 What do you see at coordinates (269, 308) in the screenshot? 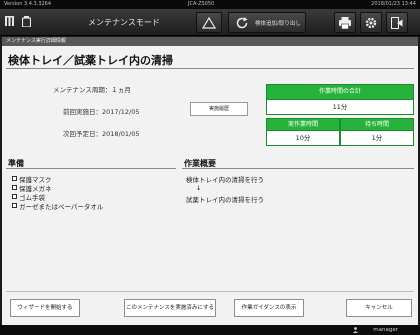
I see `show-guidance-button: 作業ガイダンスの表示` at bounding box center [269, 308].